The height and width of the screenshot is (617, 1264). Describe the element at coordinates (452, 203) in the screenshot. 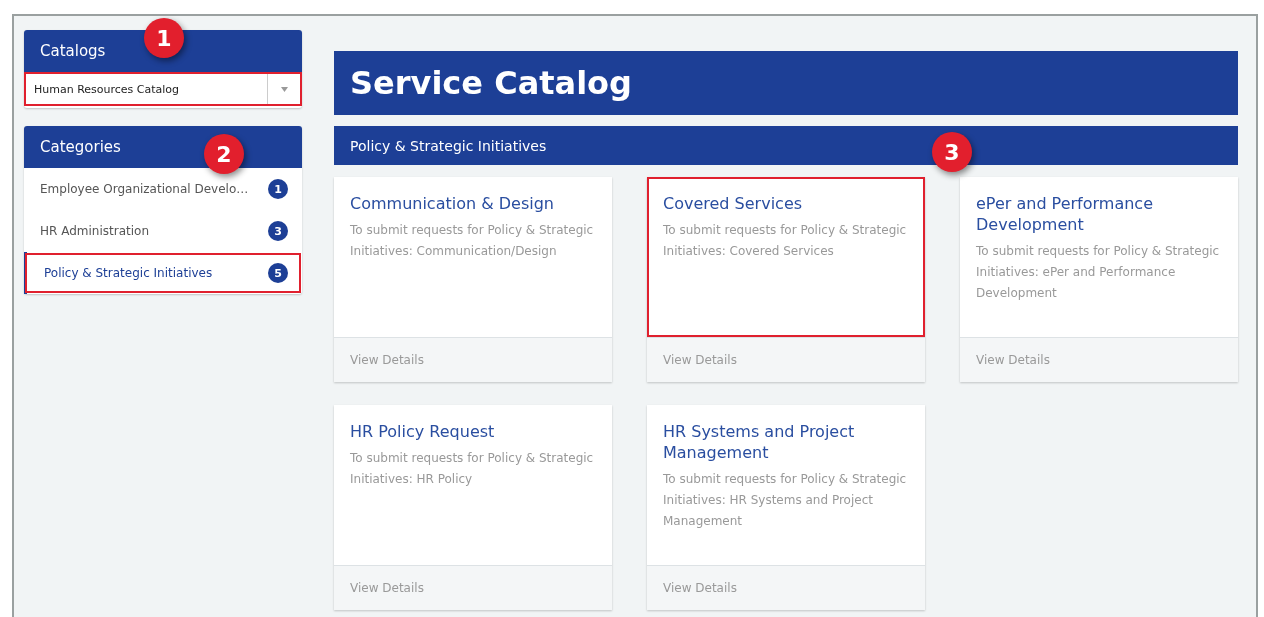

I see `card-title: Communication & Design` at that location.